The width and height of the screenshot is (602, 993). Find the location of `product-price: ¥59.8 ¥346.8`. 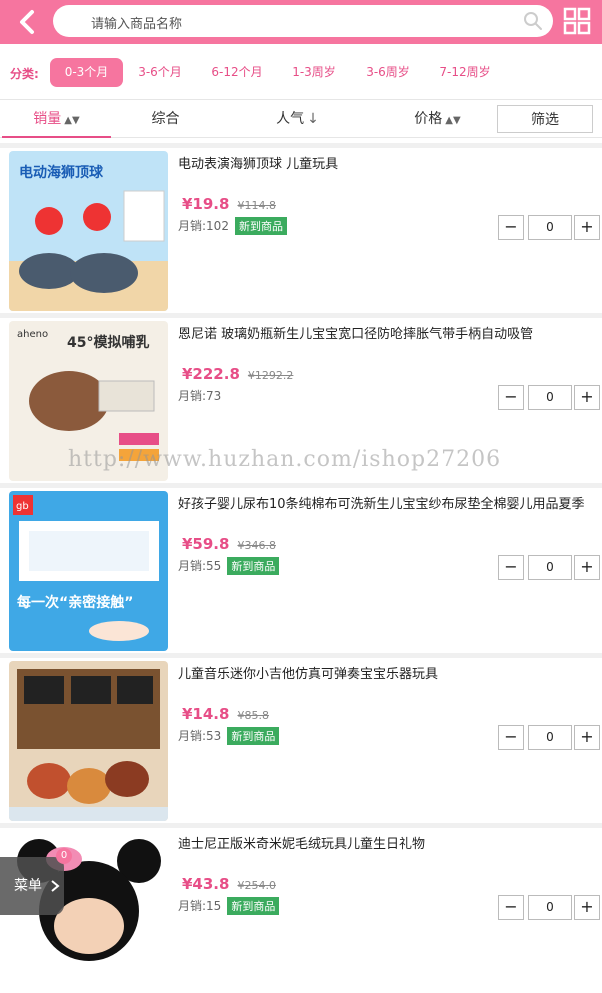

product-price: ¥59.8 ¥346.8 is located at coordinates (229, 544).